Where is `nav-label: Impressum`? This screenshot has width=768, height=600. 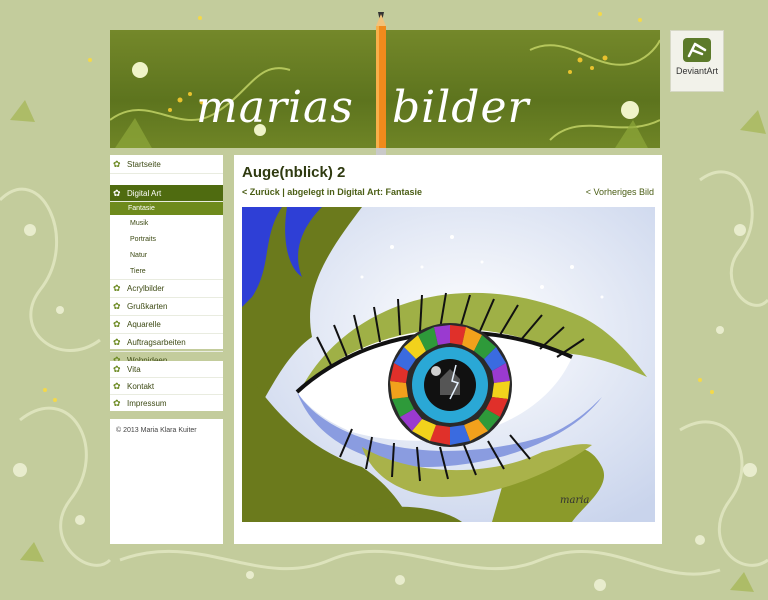
nav-label: Impressum is located at coordinates (147, 403).